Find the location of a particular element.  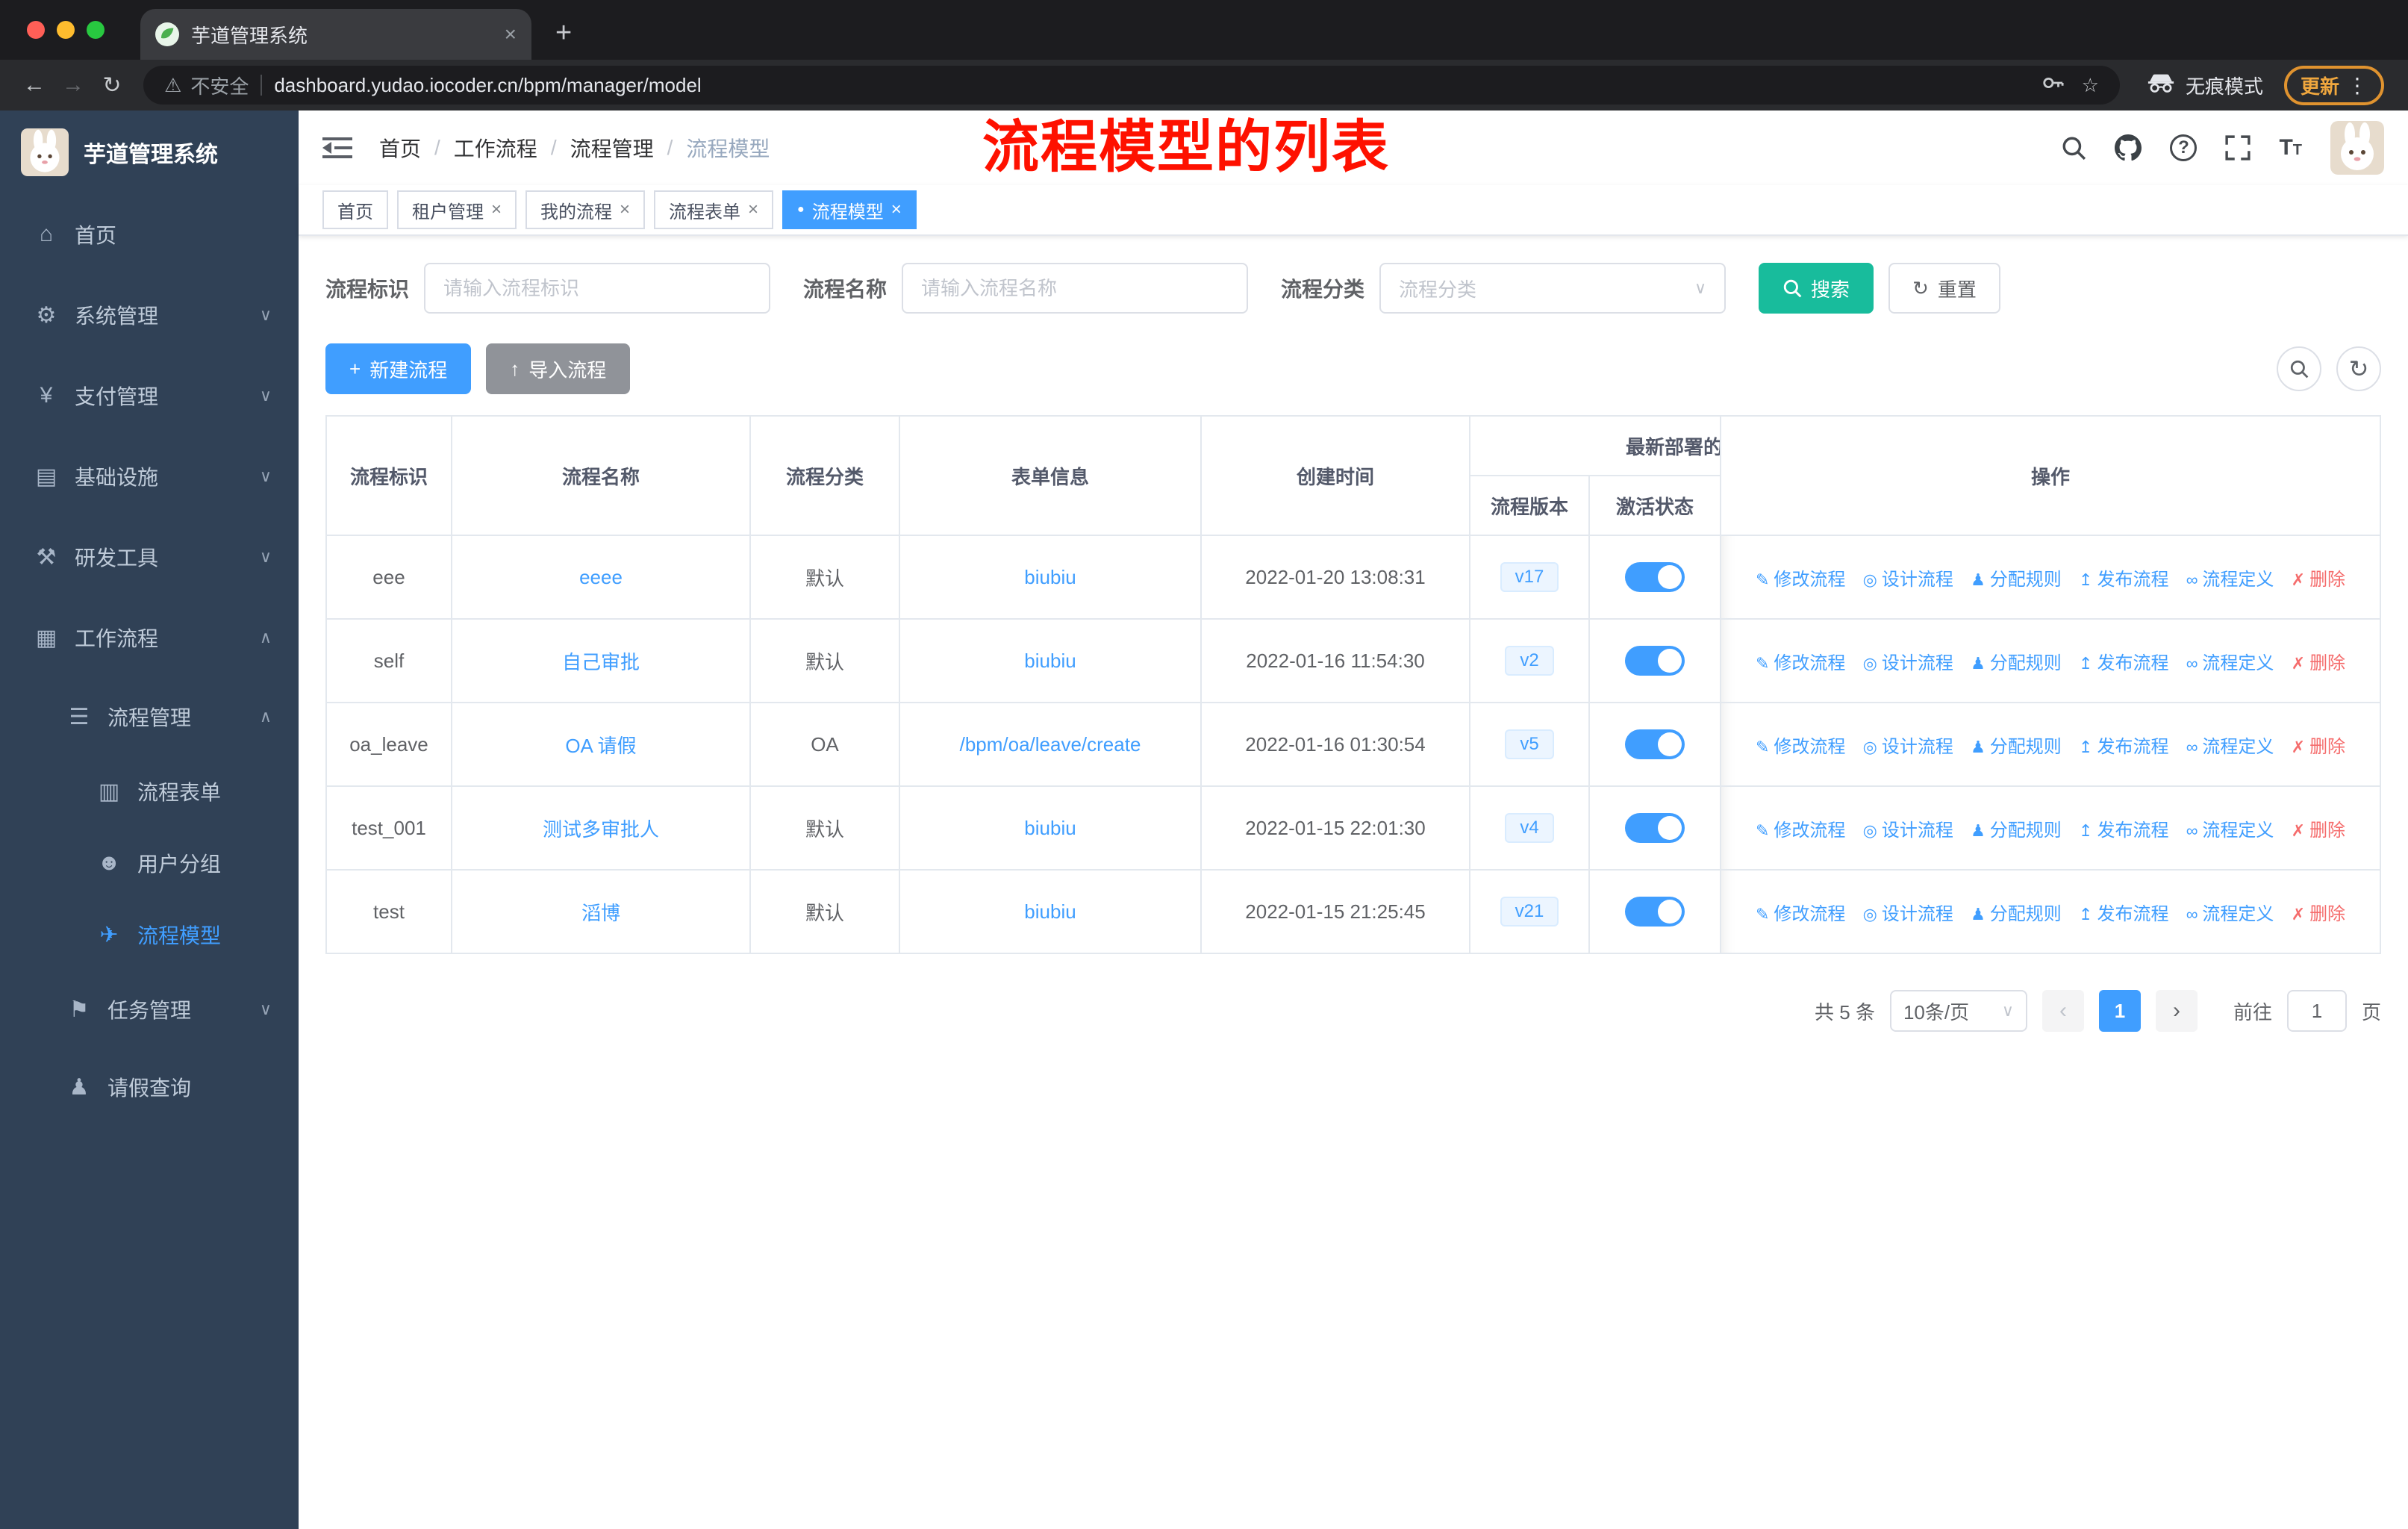

process-name-input is located at coordinates (1075, 289).